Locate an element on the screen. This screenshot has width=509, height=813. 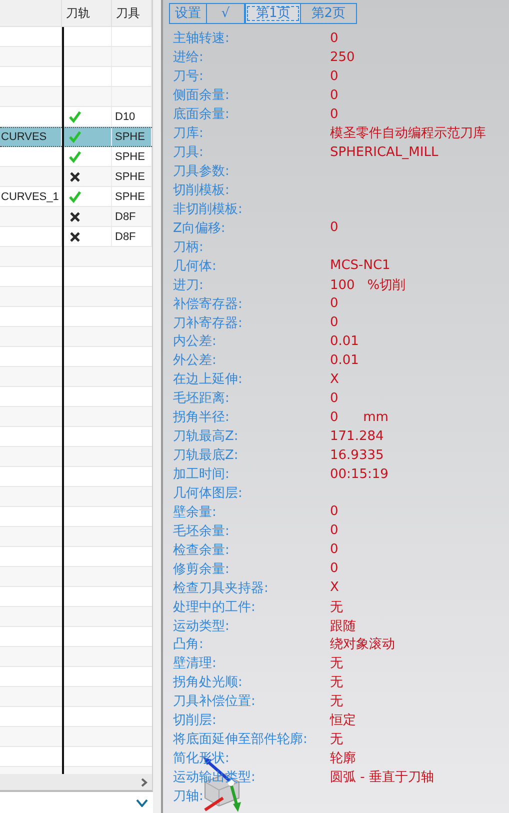
table-cell: D10 is located at coordinates (125, 116).